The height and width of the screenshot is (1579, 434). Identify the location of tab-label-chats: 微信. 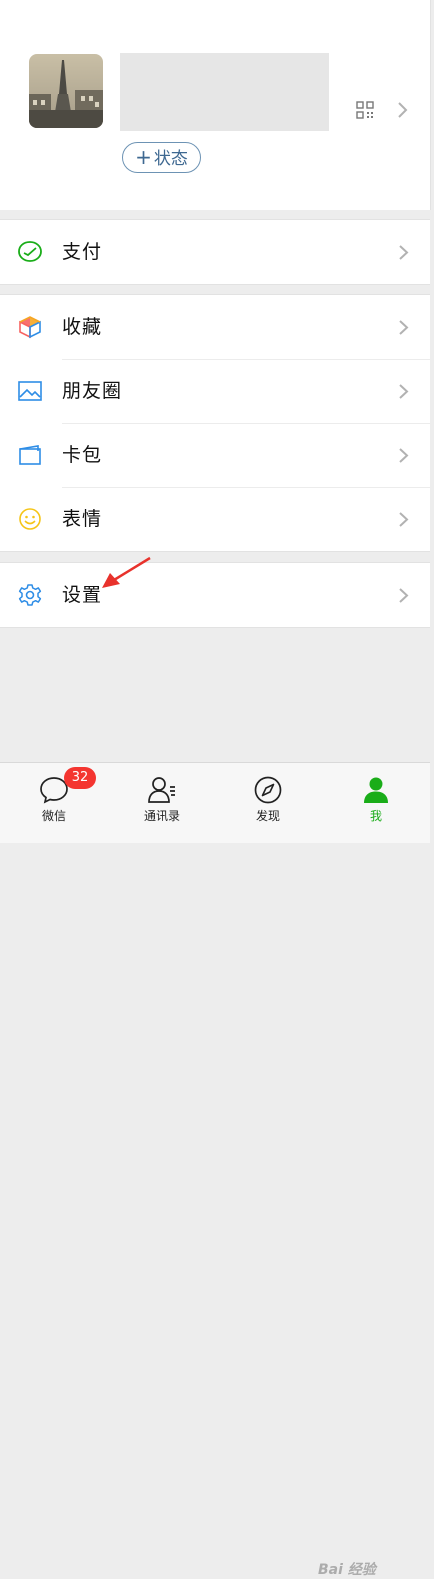
(53, 816).